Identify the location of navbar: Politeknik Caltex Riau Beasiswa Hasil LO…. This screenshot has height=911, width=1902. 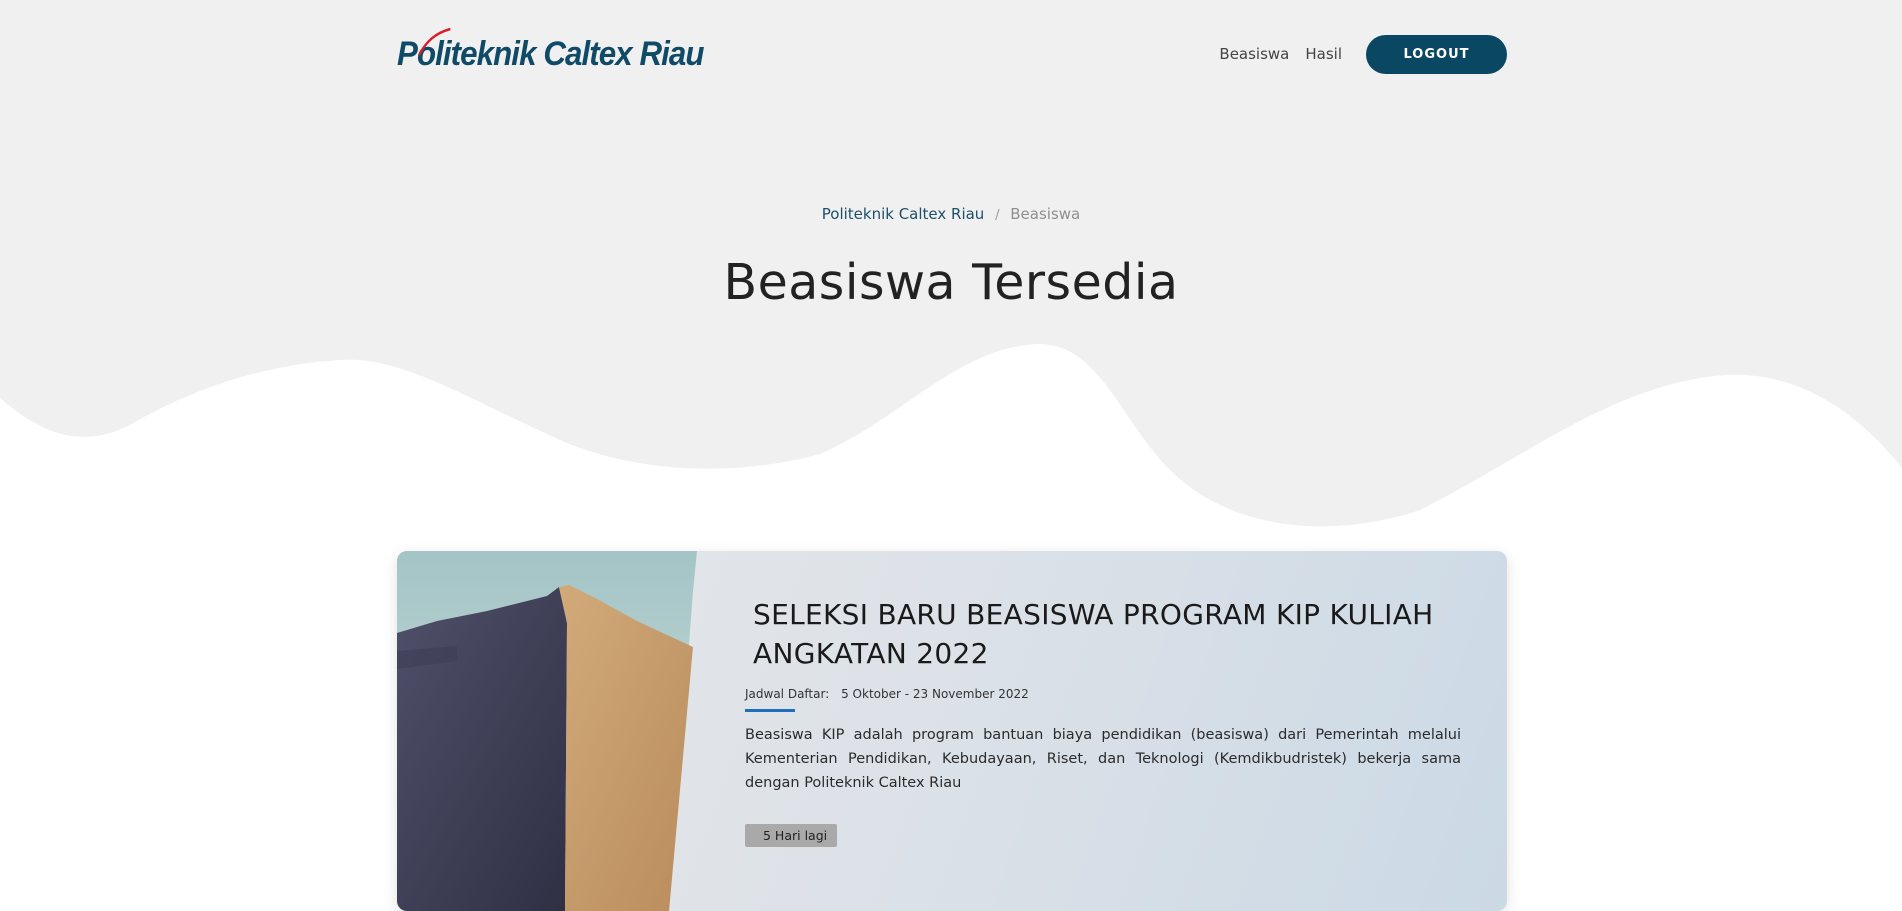
(952, 50).